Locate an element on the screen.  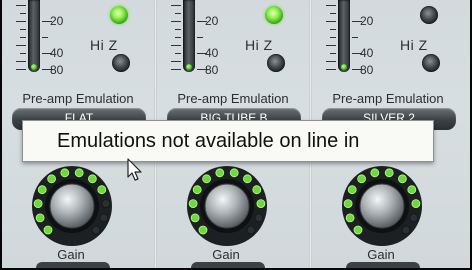
tooltip: Emulations not available on line in is located at coordinates (228, 141).